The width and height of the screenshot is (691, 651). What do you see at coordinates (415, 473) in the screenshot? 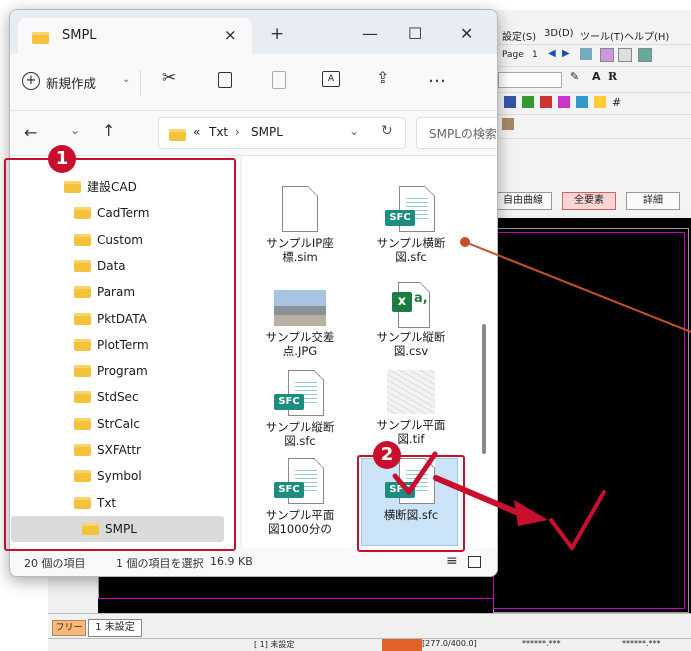
I see `check-icon-source` at bounding box center [415, 473].